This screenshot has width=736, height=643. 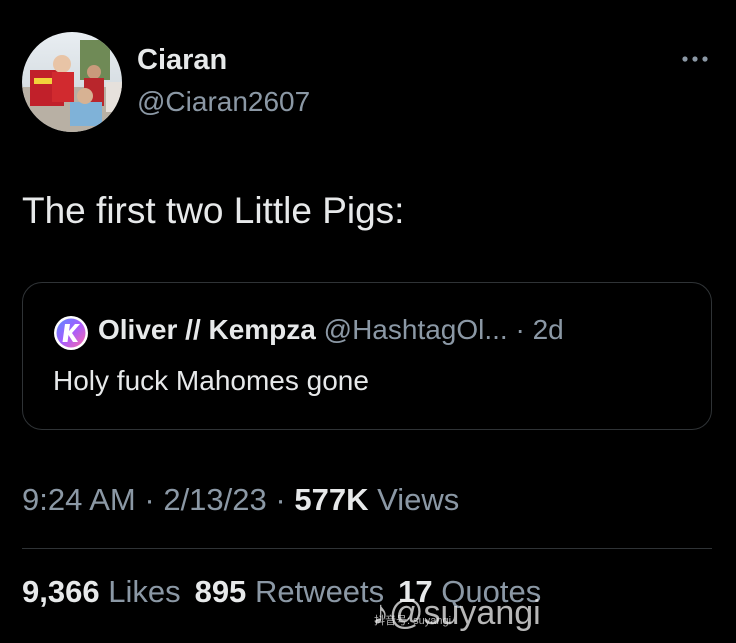 What do you see at coordinates (144, 591) in the screenshot?
I see `likes-label: Likes` at bounding box center [144, 591].